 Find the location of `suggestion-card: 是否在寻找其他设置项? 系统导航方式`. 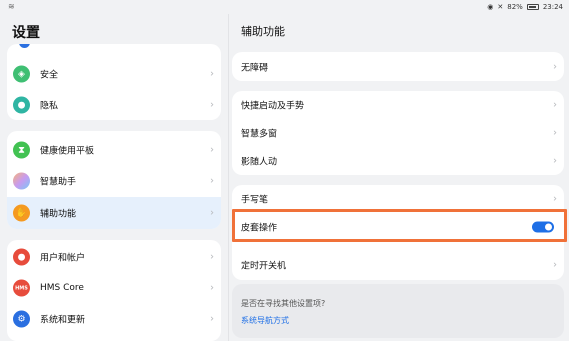

suggestion-card: 是否在寻找其他设置项? 系统导航方式 is located at coordinates (398, 311).